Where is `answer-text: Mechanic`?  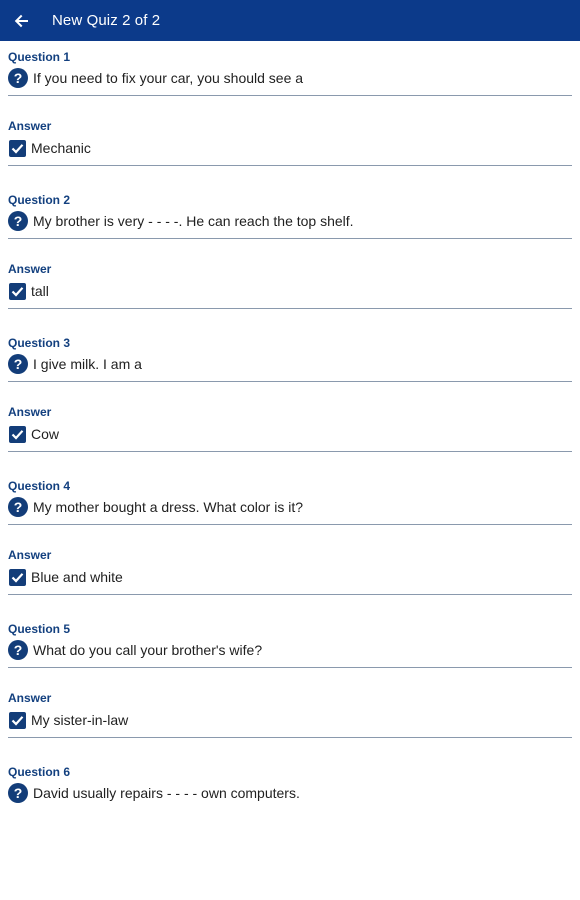
answer-text: Mechanic is located at coordinates (61, 148).